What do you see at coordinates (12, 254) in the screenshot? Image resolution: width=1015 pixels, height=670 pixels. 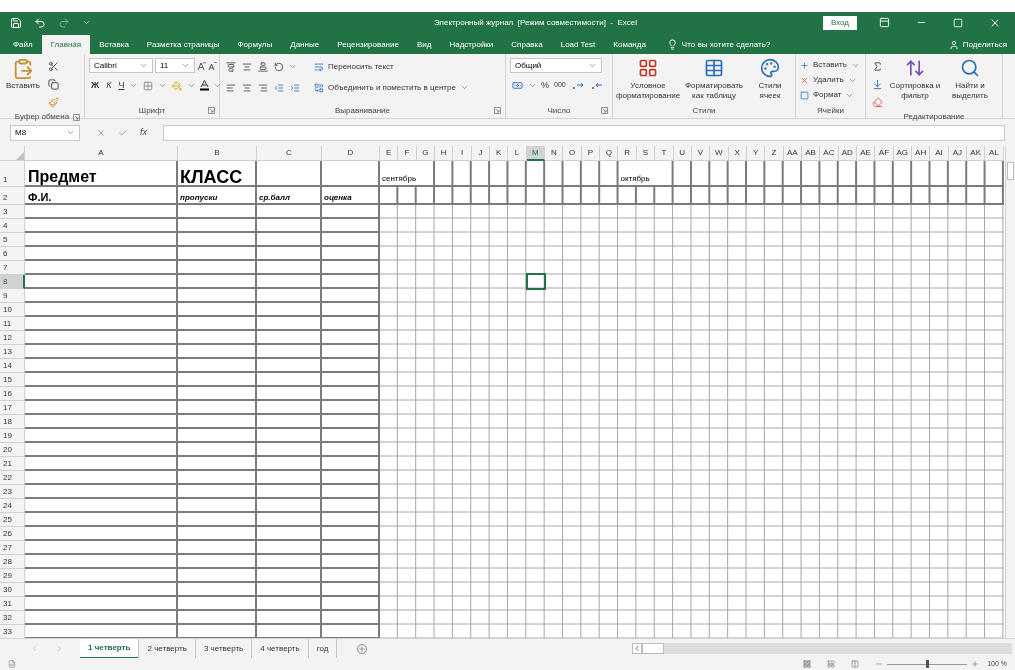 I see `row-header: 6` at bounding box center [12, 254].